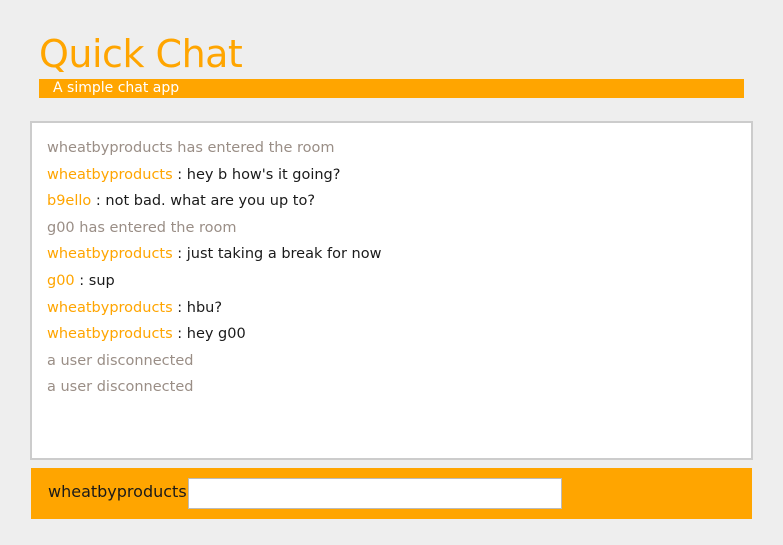 The height and width of the screenshot is (545, 783). Describe the element at coordinates (69, 201) in the screenshot. I see `message-username: b9ello` at that location.